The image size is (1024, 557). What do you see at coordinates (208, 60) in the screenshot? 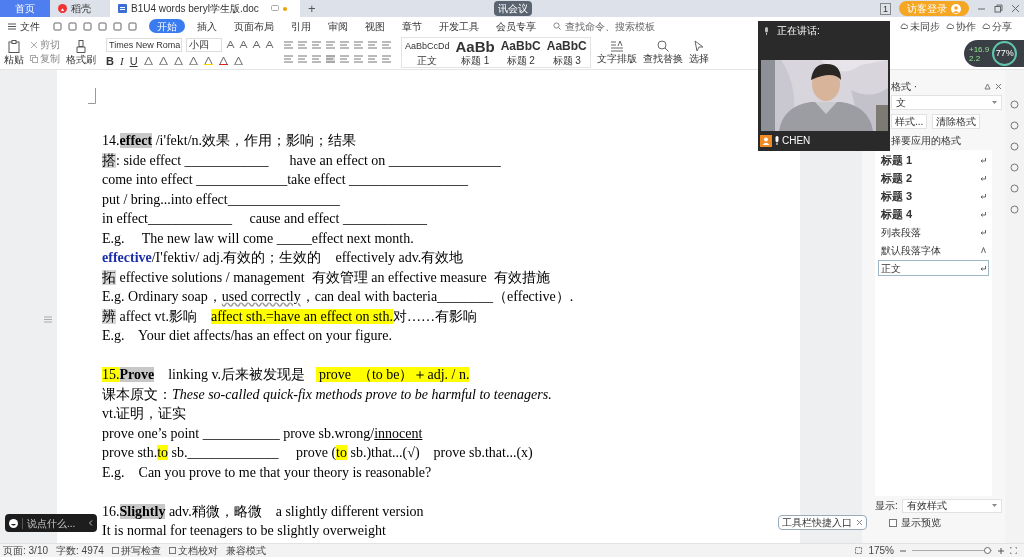
I see `highlight-icon` at bounding box center [208, 60].